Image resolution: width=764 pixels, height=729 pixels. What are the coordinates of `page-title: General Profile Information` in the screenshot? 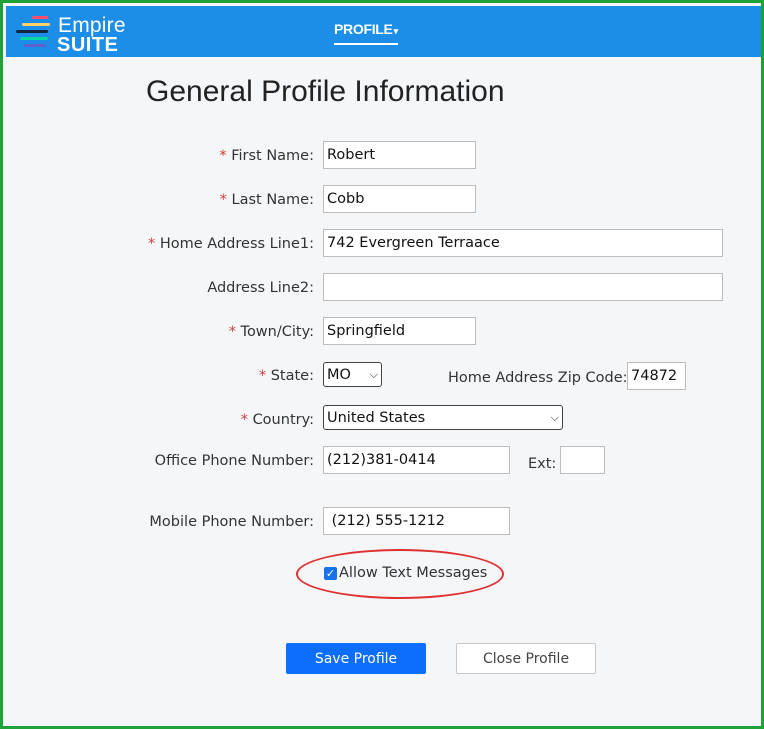 It's located at (325, 91).